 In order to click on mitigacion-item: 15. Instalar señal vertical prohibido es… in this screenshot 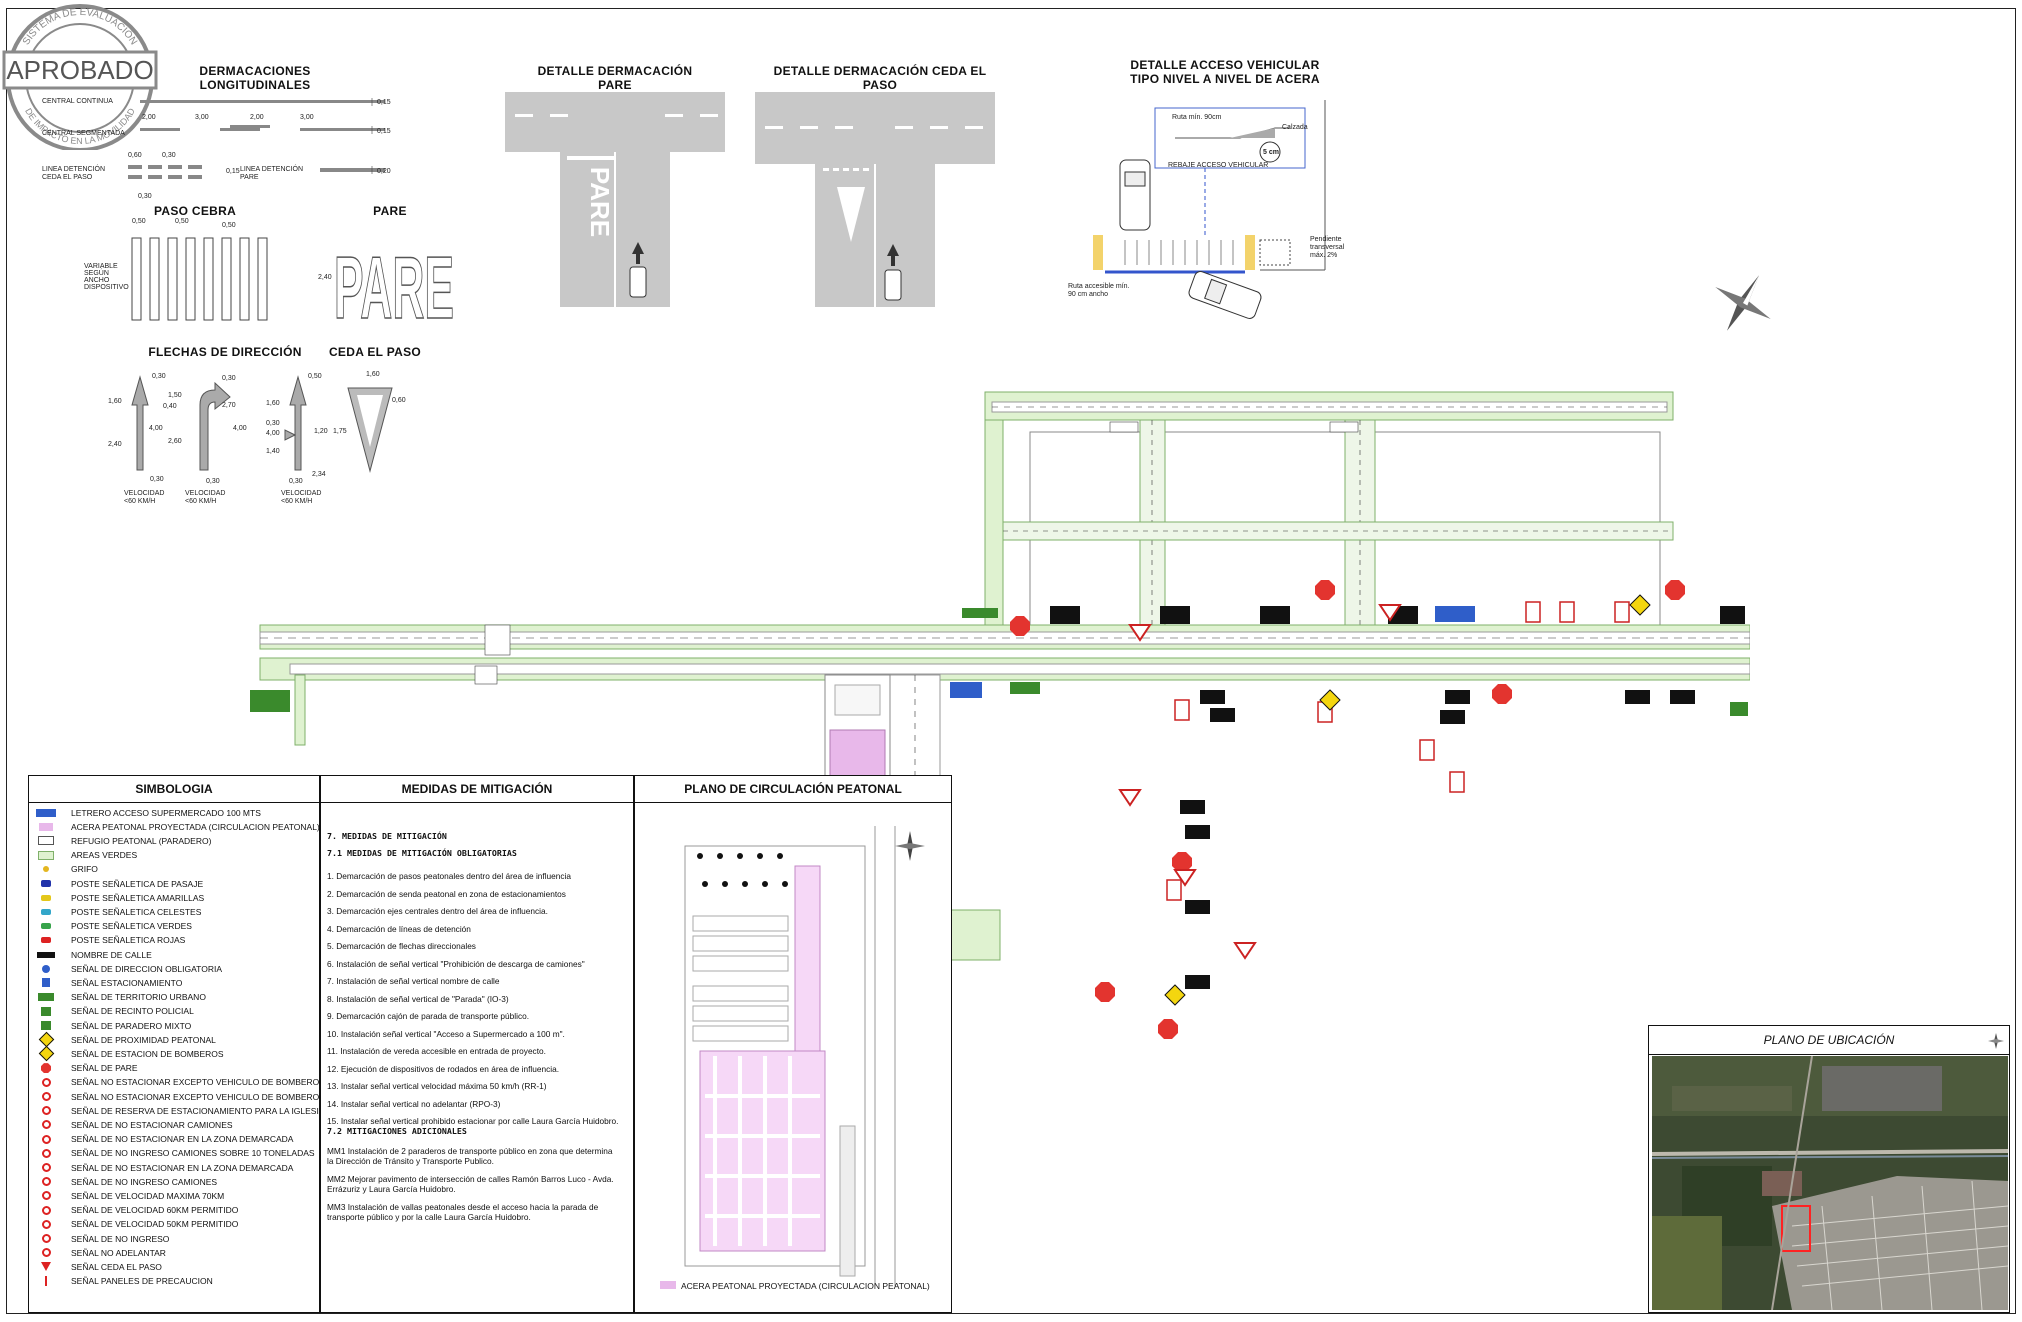, I will do `click(473, 1121)`.